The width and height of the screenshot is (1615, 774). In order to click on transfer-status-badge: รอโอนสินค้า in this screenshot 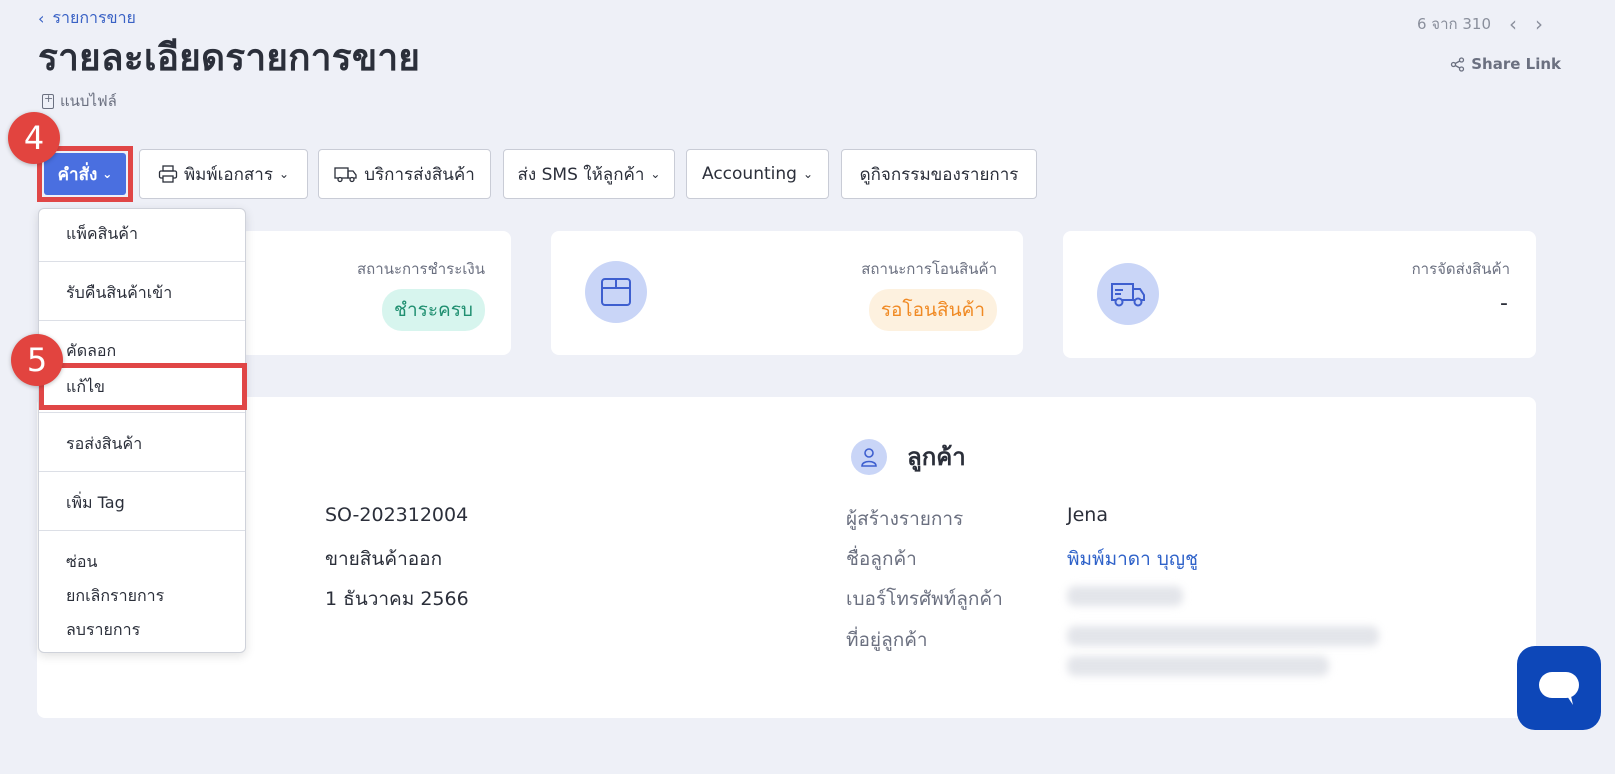, I will do `click(932, 310)`.